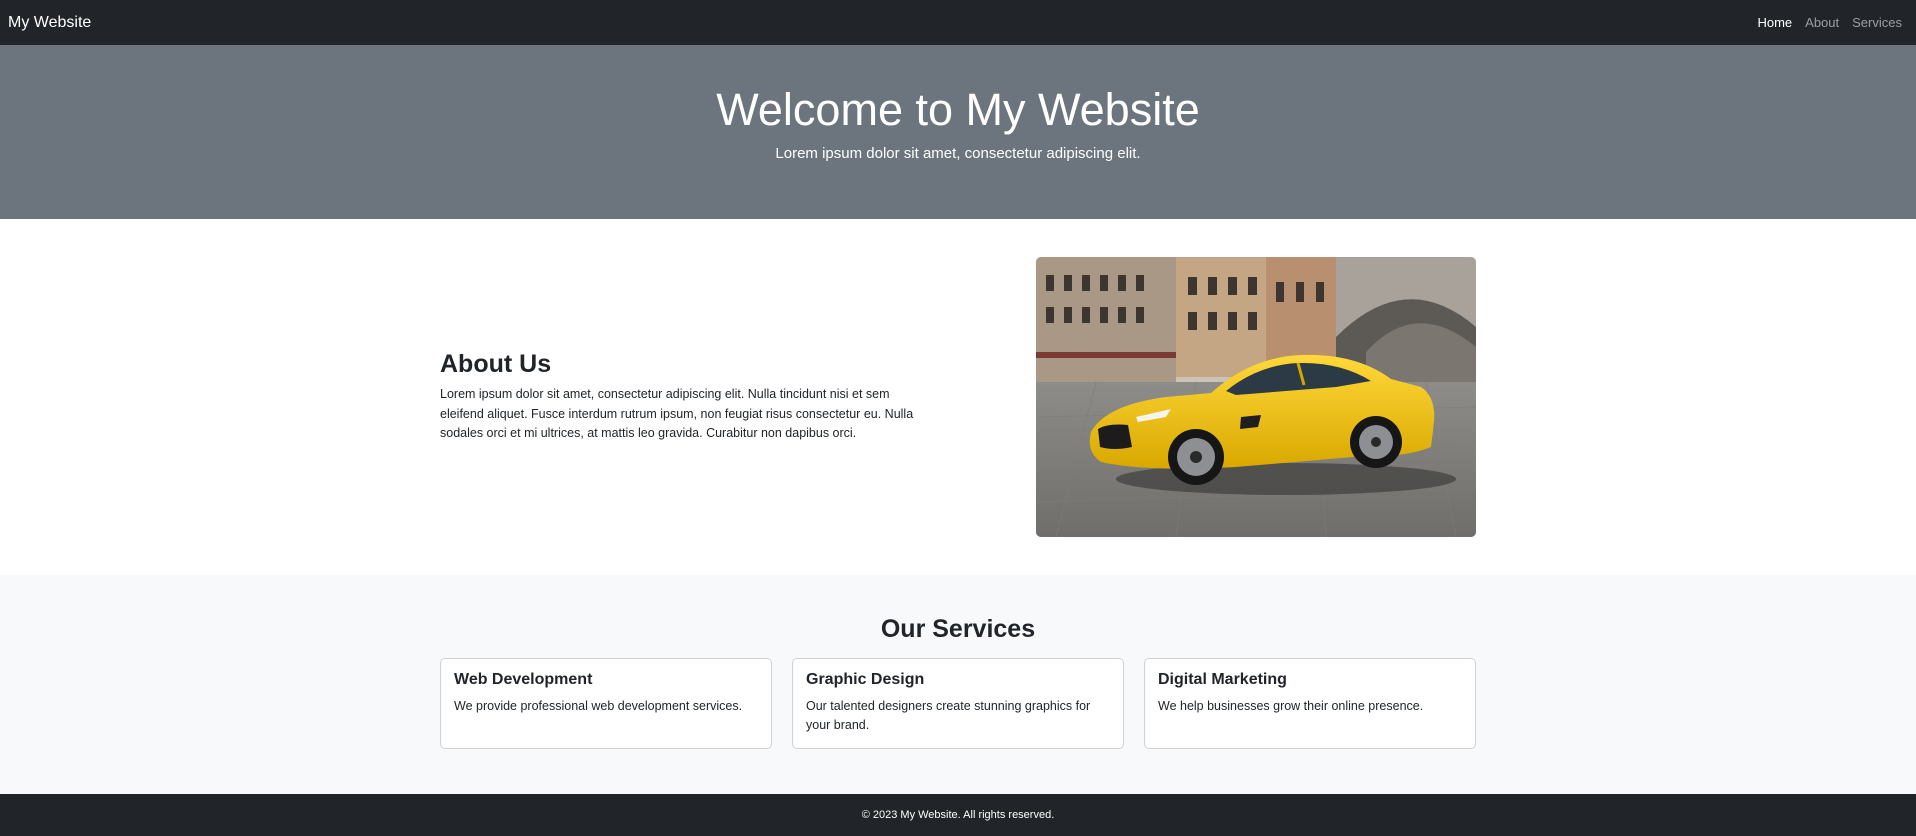 This screenshot has height=836, width=1916. I want to click on about-image, so click(1256, 397).